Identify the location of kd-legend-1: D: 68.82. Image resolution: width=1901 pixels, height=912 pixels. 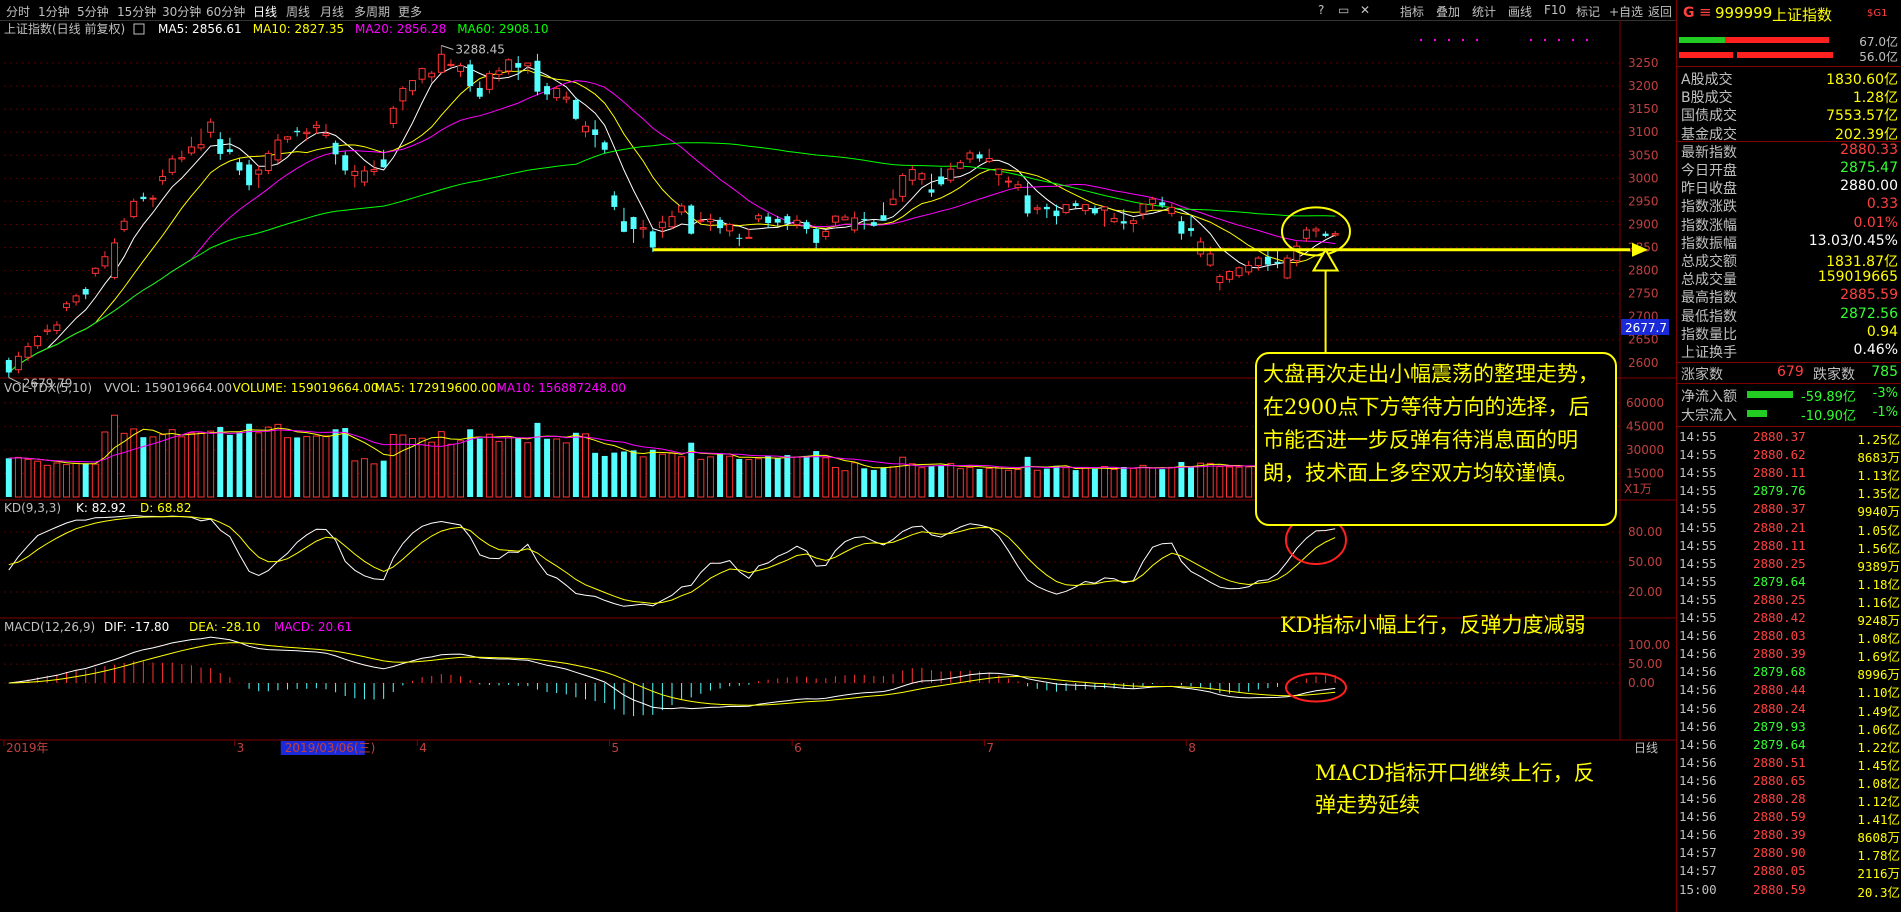
(165, 508).